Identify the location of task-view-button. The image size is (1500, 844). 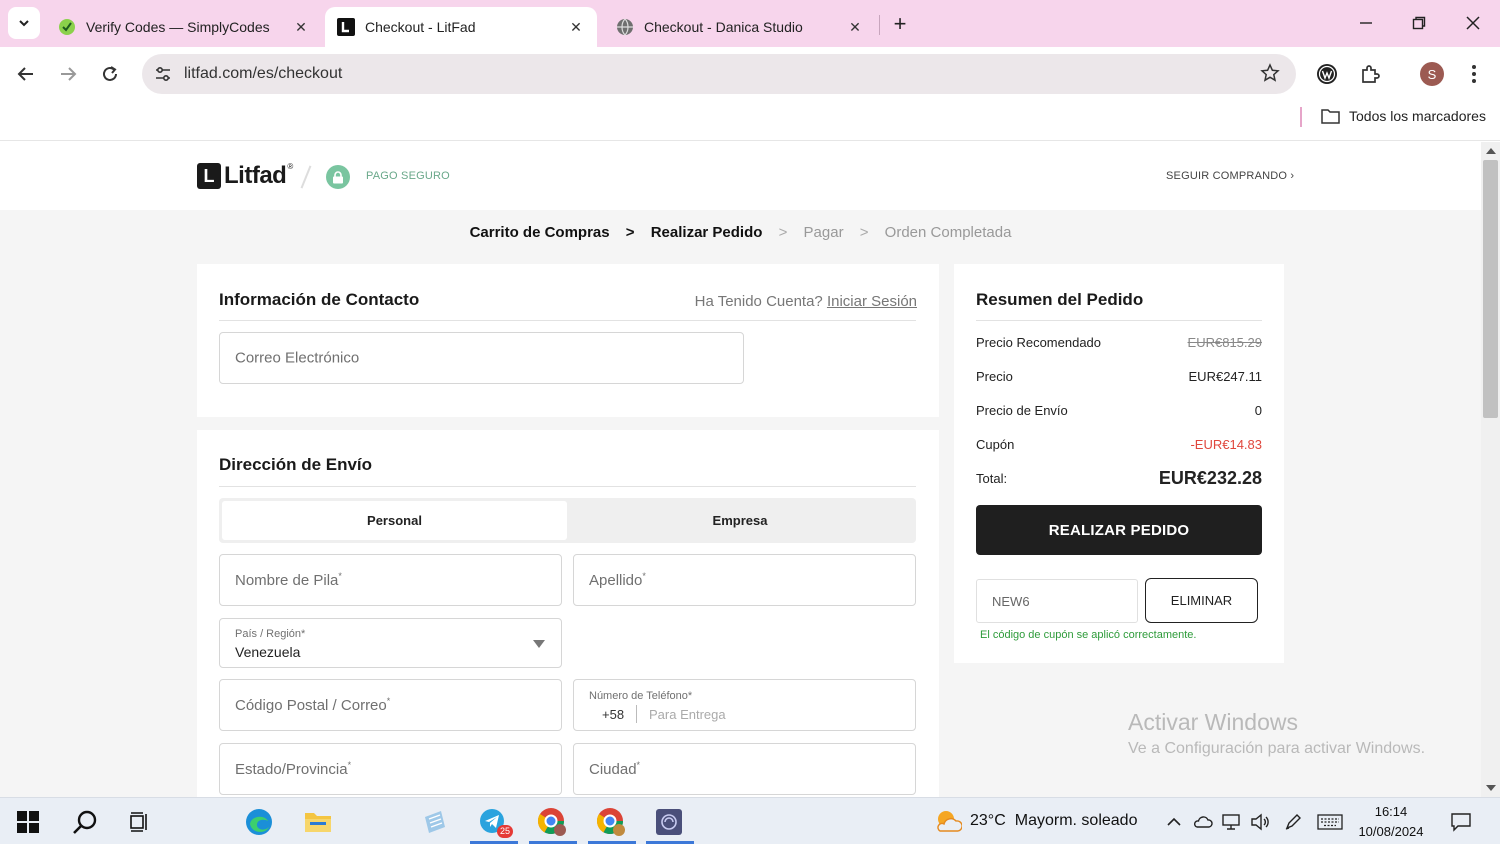
(140, 822).